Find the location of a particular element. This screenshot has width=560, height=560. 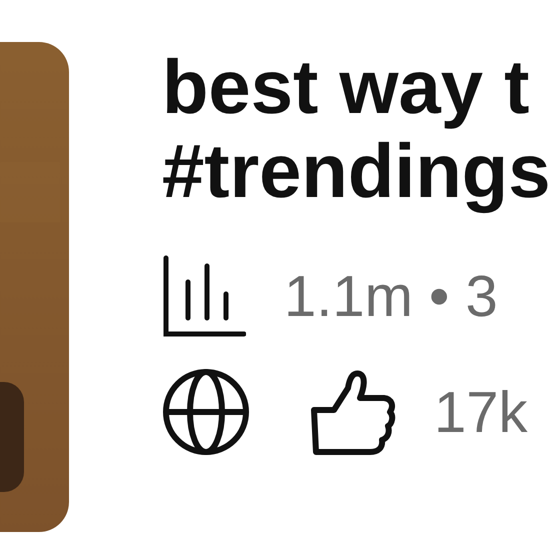

thumbs-up-icon is located at coordinates (352, 412).